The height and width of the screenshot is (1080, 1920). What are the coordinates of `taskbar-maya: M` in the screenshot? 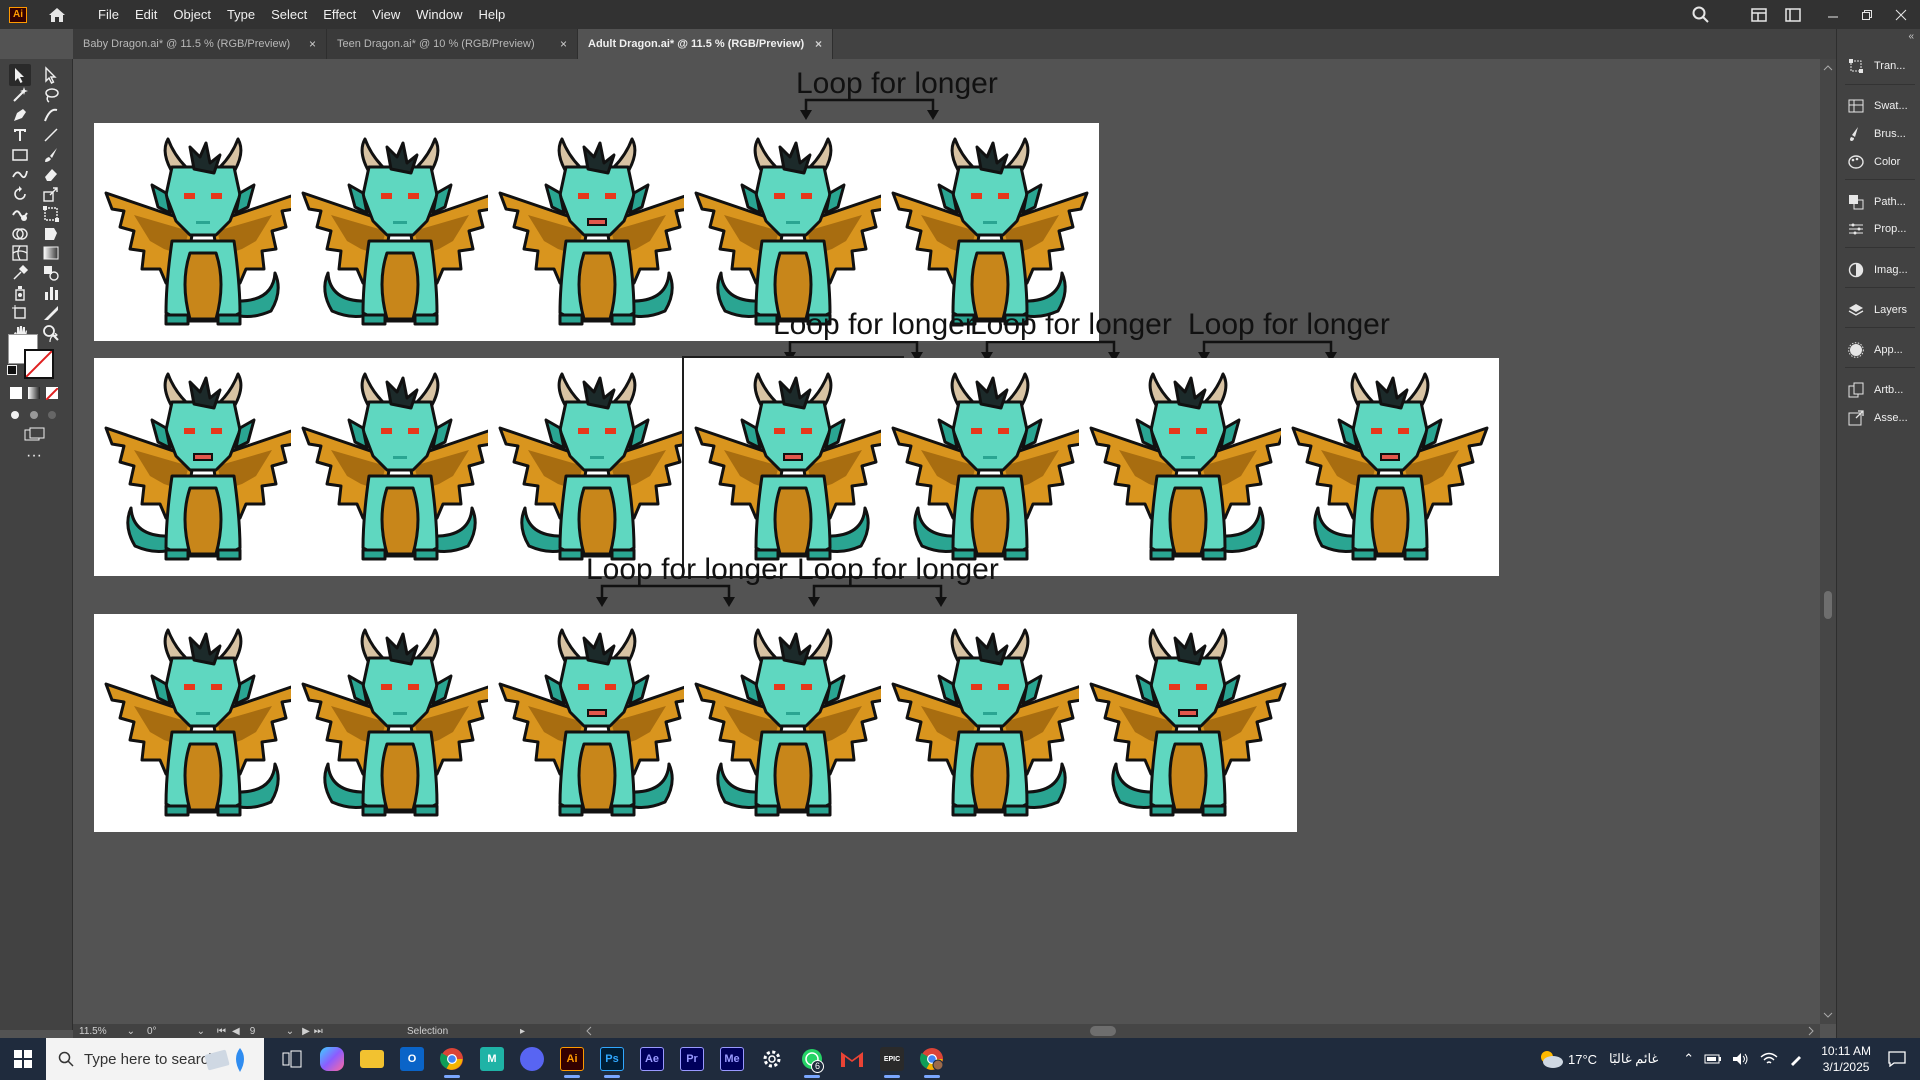 It's located at (492, 1059).